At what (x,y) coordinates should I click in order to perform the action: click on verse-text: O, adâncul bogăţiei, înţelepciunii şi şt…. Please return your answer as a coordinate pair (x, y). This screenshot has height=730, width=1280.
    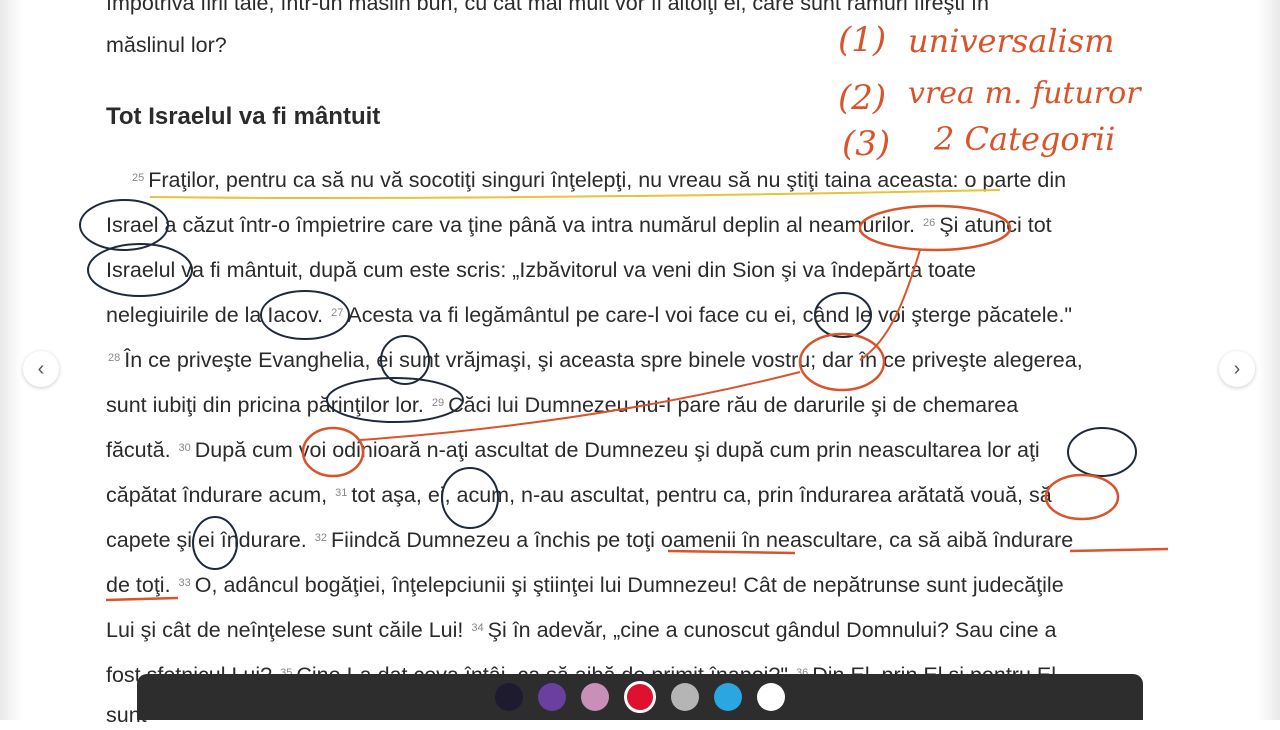
    Looking at the image, I should click on (629, 585).